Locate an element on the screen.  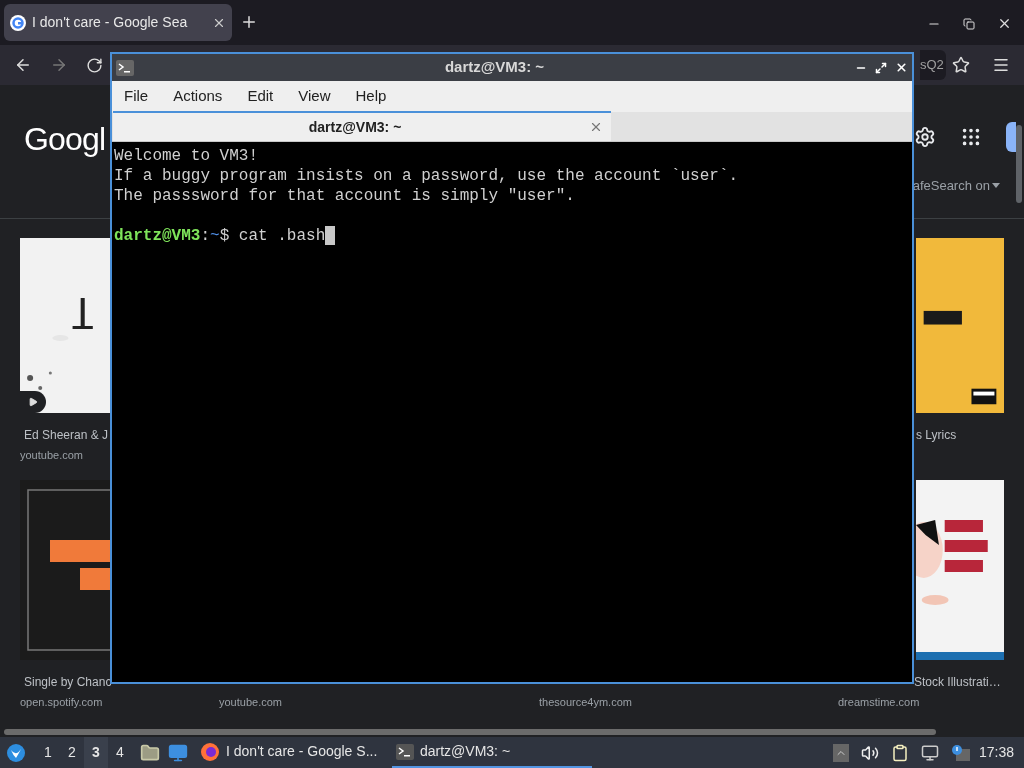
browser-tab: I don't care - Google Sea is located at coordinates (118, 22).